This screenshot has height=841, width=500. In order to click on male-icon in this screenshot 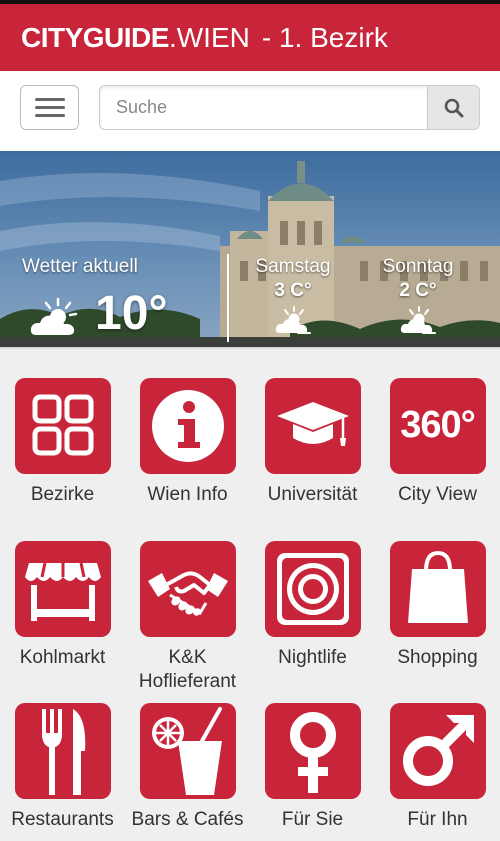, I will do `click(438, 750)`.